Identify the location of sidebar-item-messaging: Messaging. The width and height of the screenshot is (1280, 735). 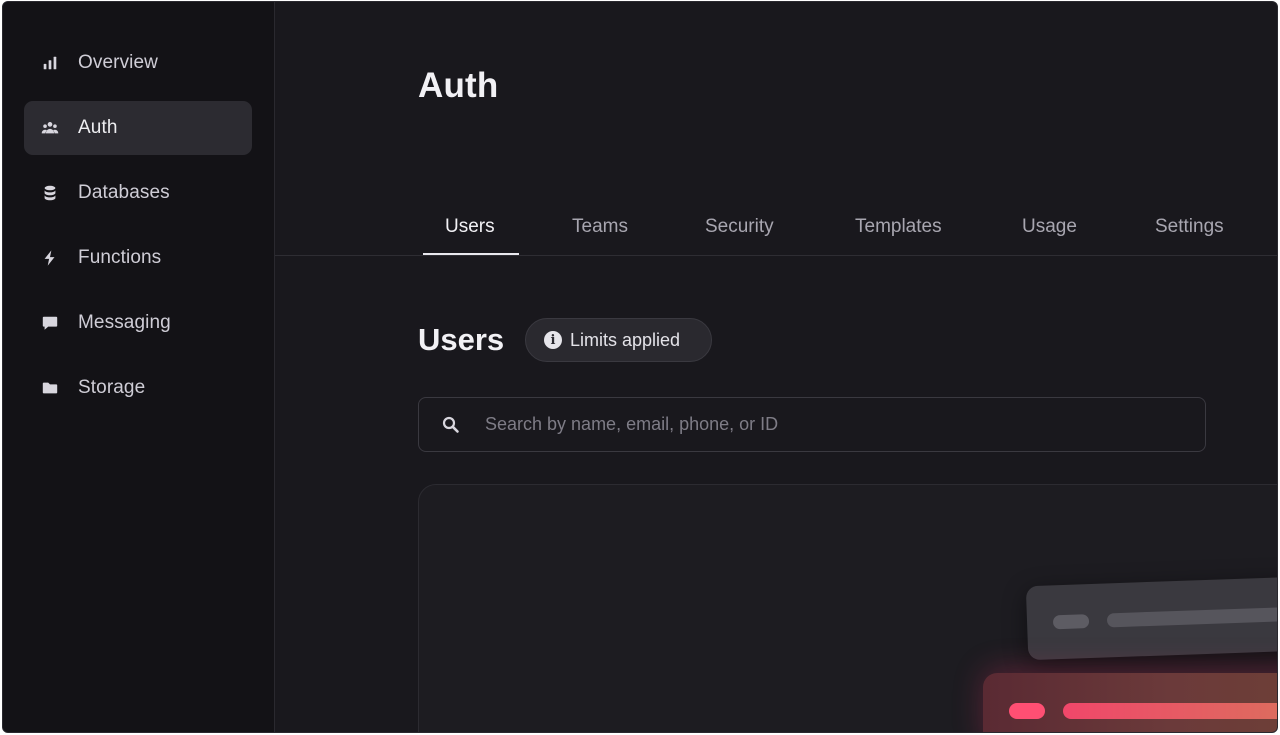
(138, 323).